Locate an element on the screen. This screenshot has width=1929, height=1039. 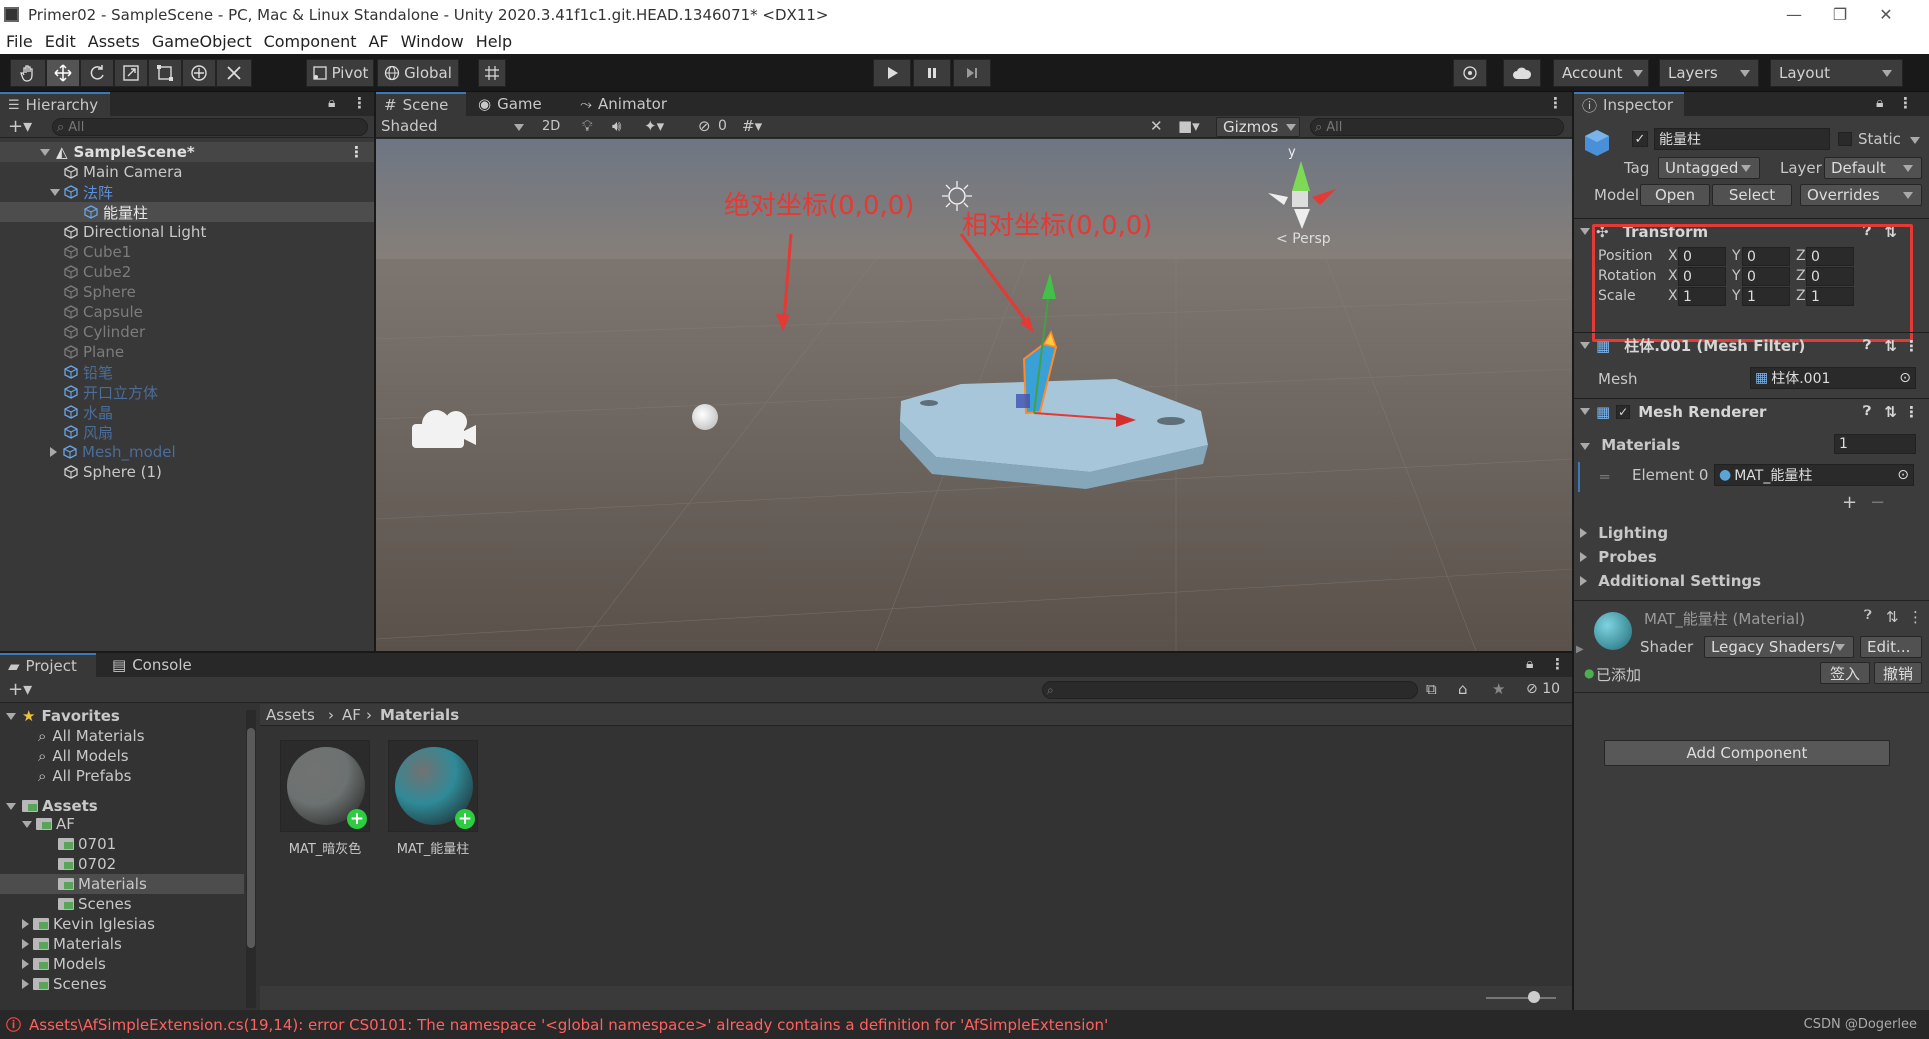
sign-in-button: 签入 is located at coordinates (1845, 673).